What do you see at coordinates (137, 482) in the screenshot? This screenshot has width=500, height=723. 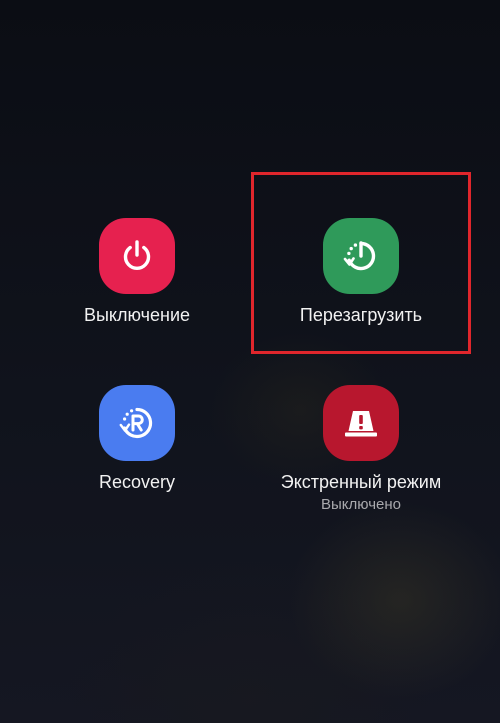 I see `recovery-label: Recovery` at bounding box center [137, 482].